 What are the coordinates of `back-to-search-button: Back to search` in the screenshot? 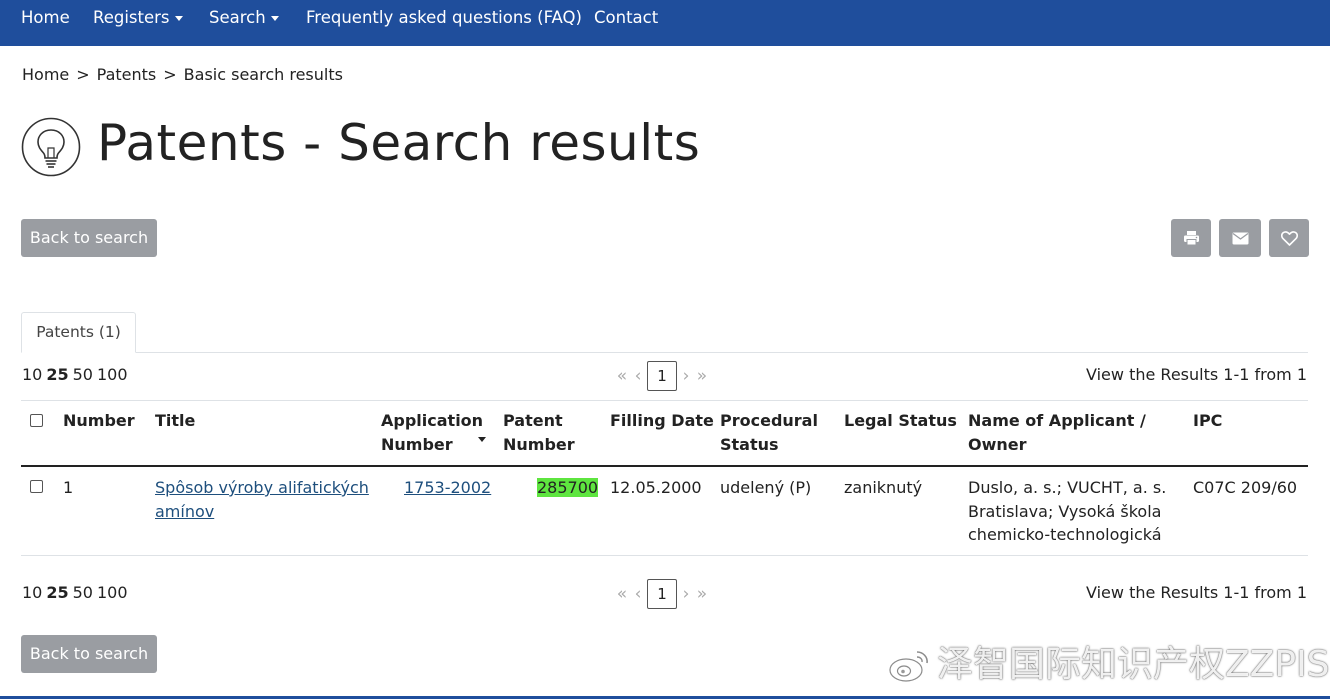 It's located at (89, 238).